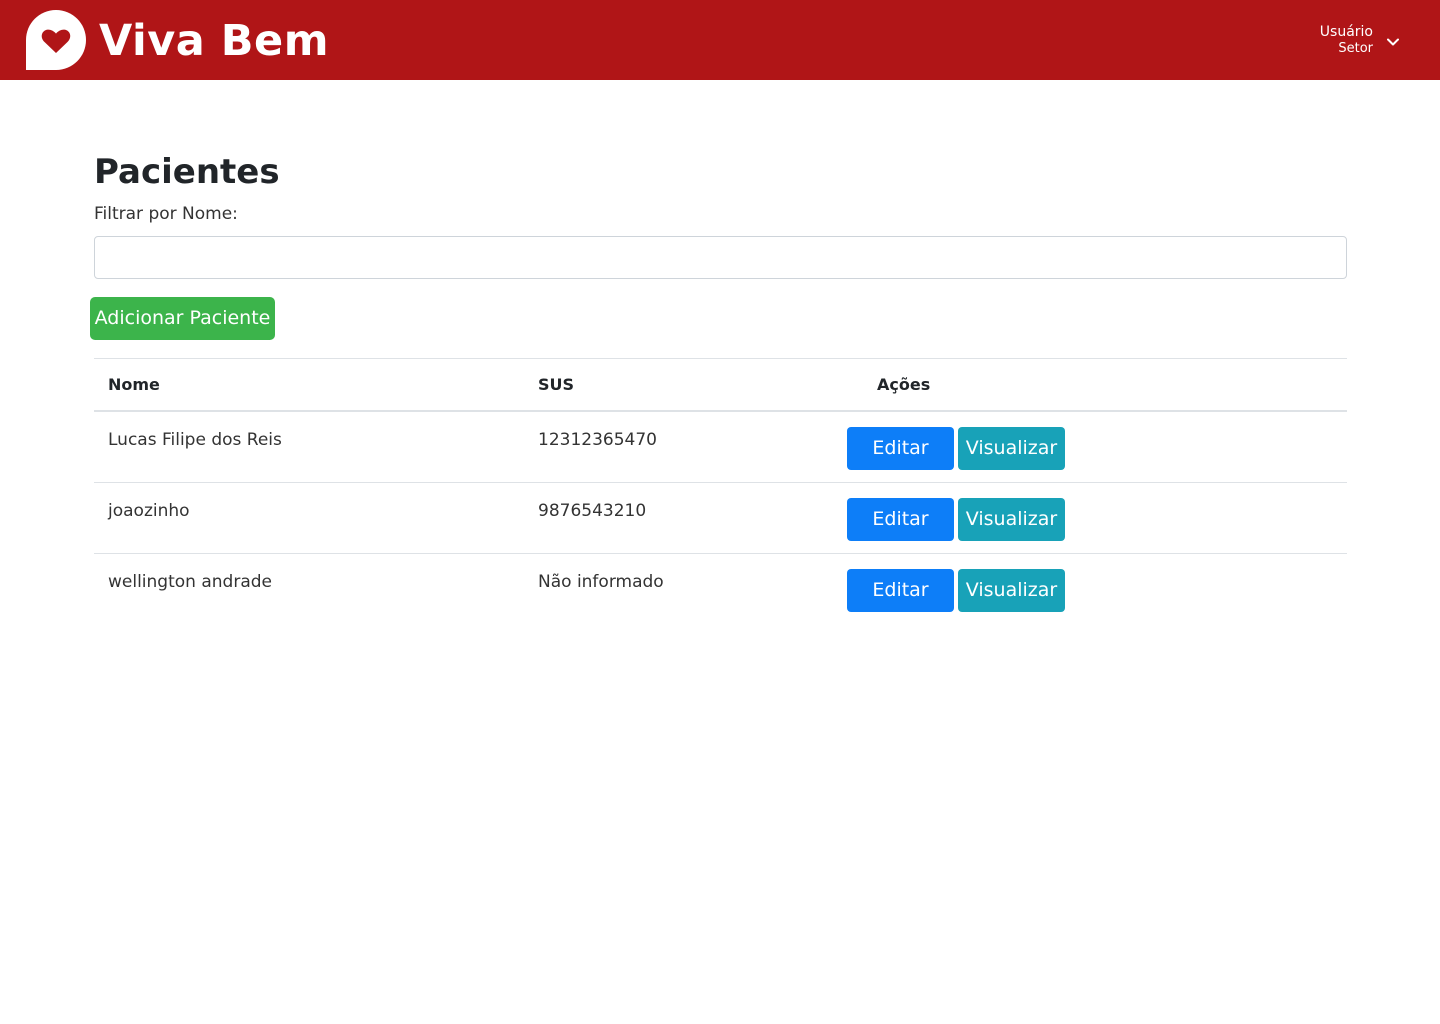 This screenshot has width=1440, height=1024. Describe the element at coordinates (904, 384) in the screenshot. I see `column-header-acoes: Ações` at that location.